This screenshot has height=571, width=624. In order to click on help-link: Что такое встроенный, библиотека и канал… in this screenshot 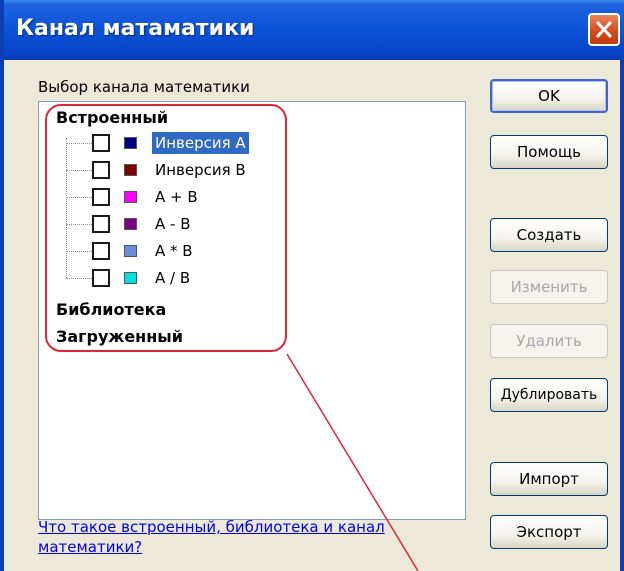, I will do `click(248, 537)`.